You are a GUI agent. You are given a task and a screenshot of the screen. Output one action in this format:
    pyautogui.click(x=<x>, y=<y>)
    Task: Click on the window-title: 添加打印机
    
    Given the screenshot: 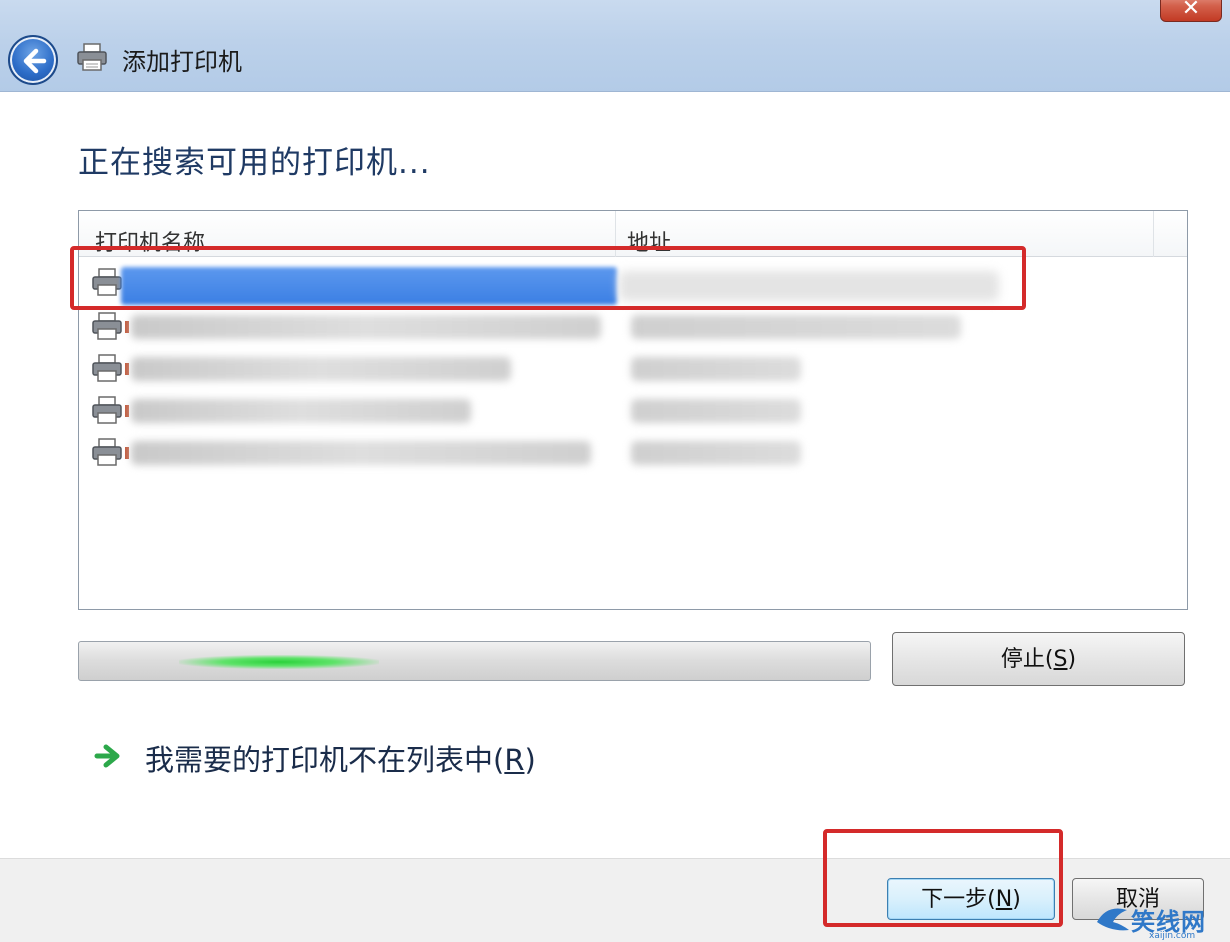 What is the action you would take?
    pyautogui.click(x=182, y=62)
    